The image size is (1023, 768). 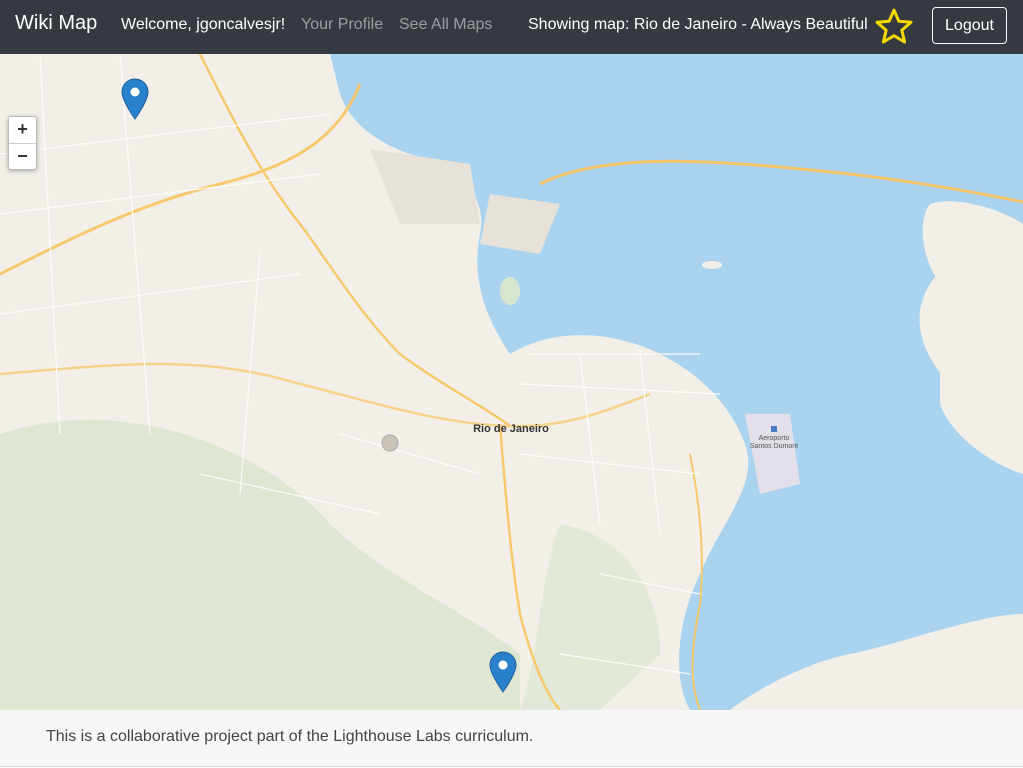 What do you see at coordinates (511, 429) in the screenshot?
I see `city-label: Rio de Janeiro` at bounding box center [511, 429].